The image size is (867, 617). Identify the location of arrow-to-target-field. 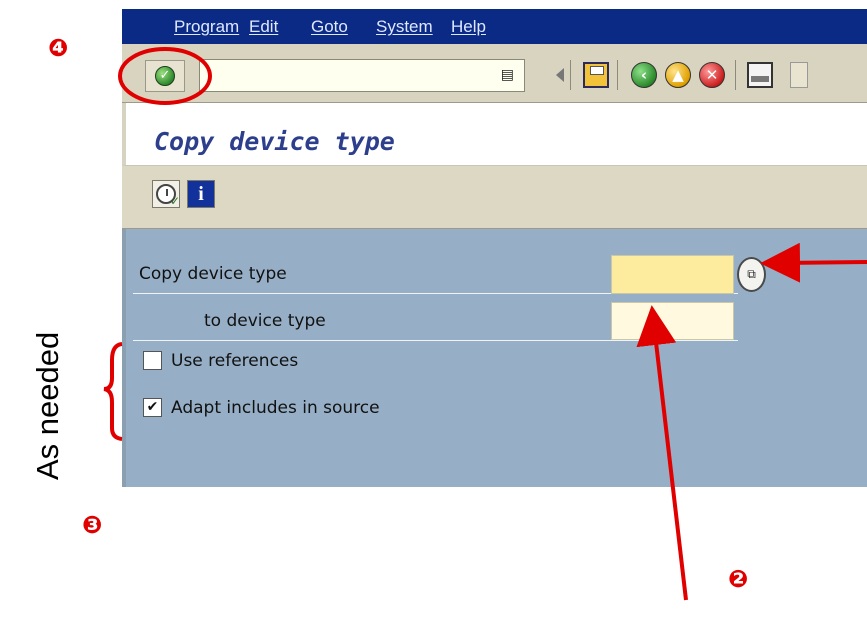
(662, 453).